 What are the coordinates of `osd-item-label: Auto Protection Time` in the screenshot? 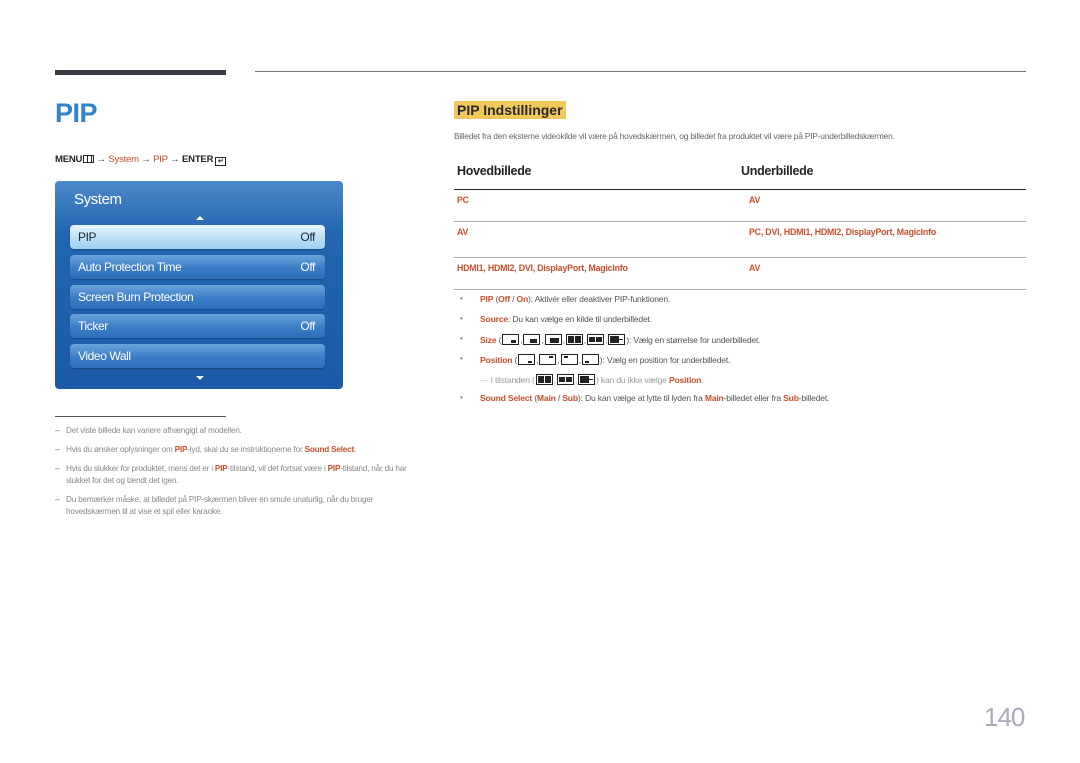 It's located at (130, 267).